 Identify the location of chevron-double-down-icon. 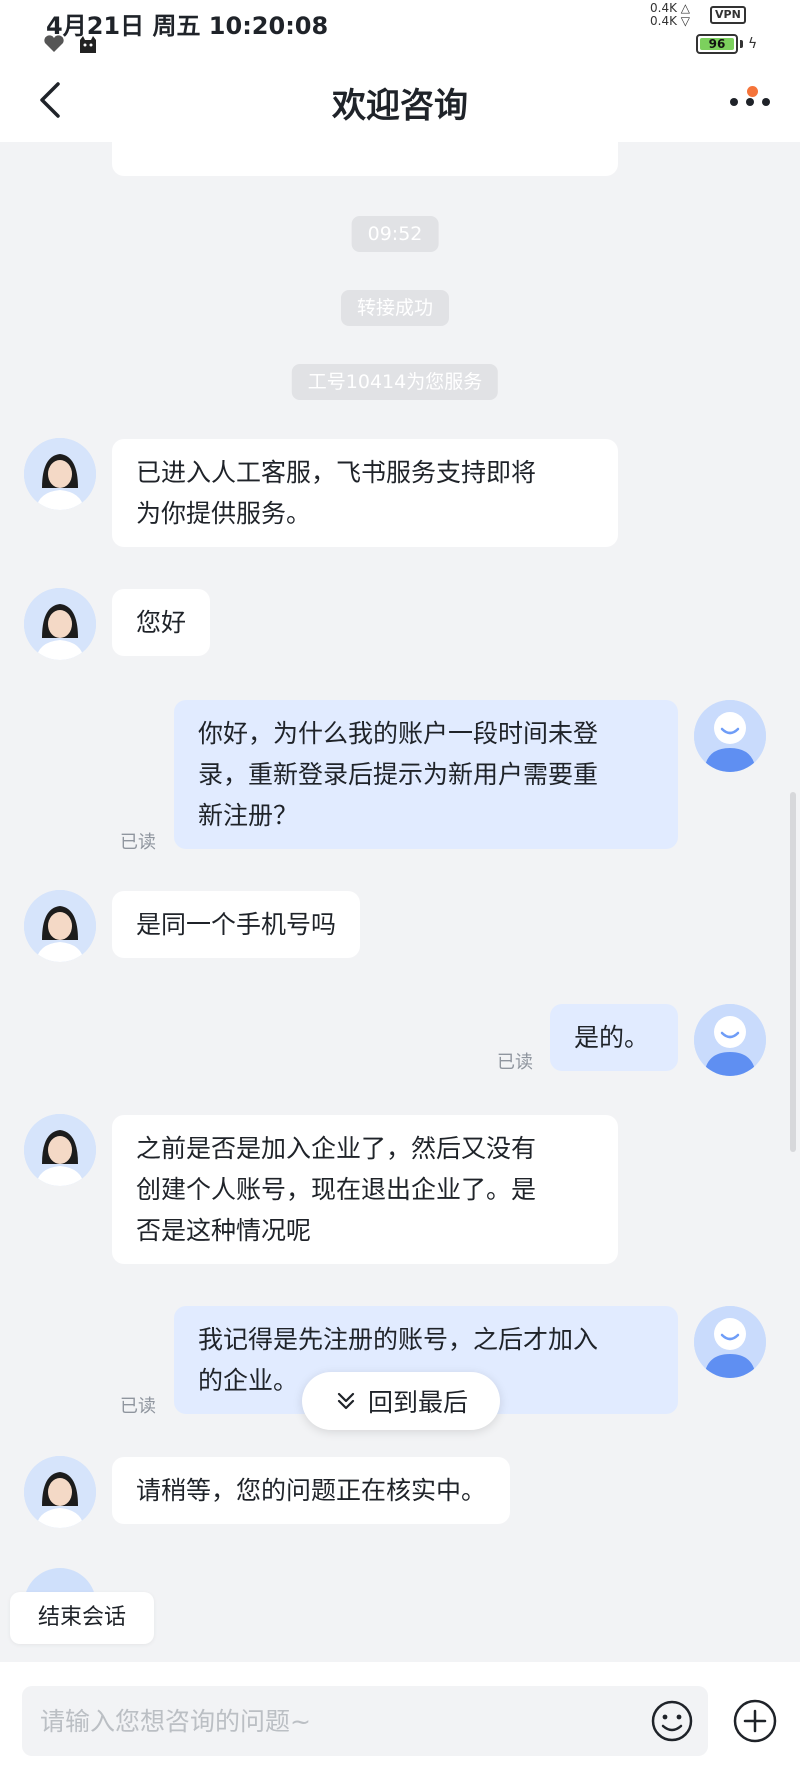
(346, 1401).